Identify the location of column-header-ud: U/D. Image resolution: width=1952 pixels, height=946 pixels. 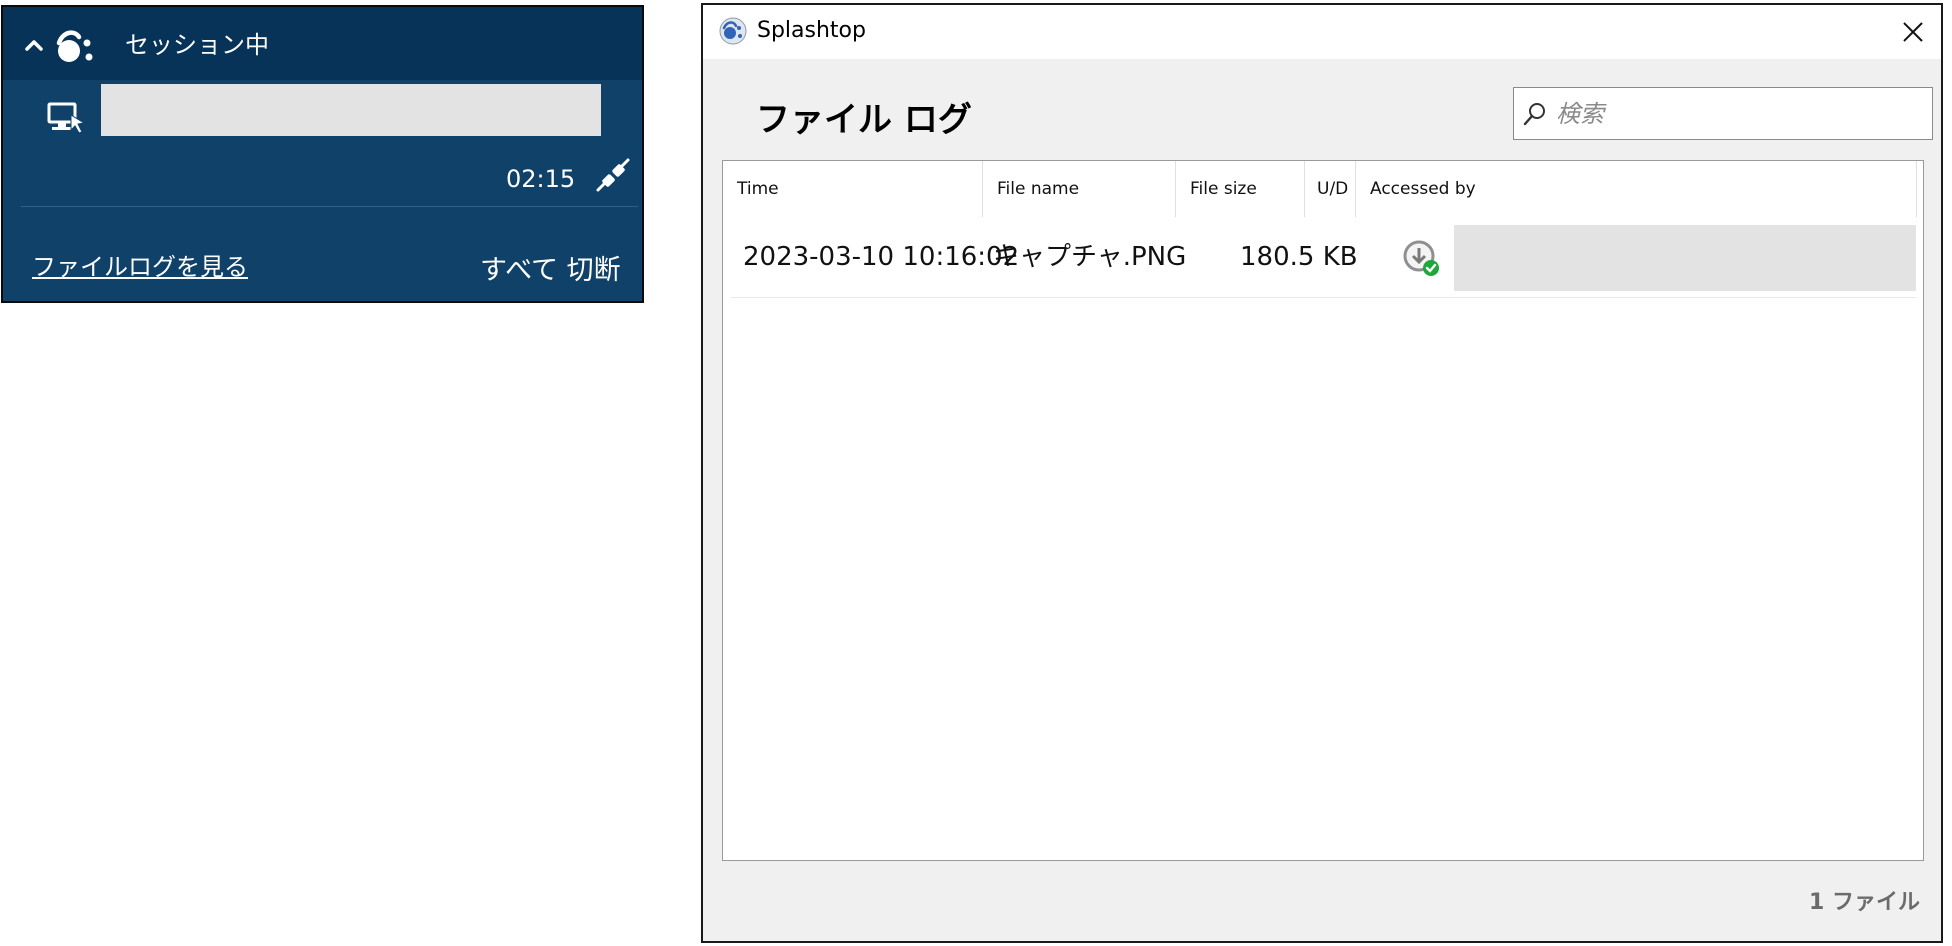
(1330, 189).